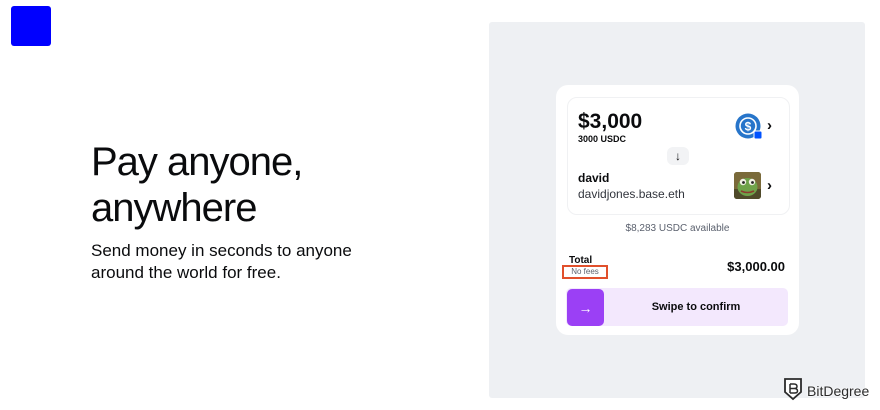  I want to click on token-chevron-right-icon: ›, so click(769, 125).